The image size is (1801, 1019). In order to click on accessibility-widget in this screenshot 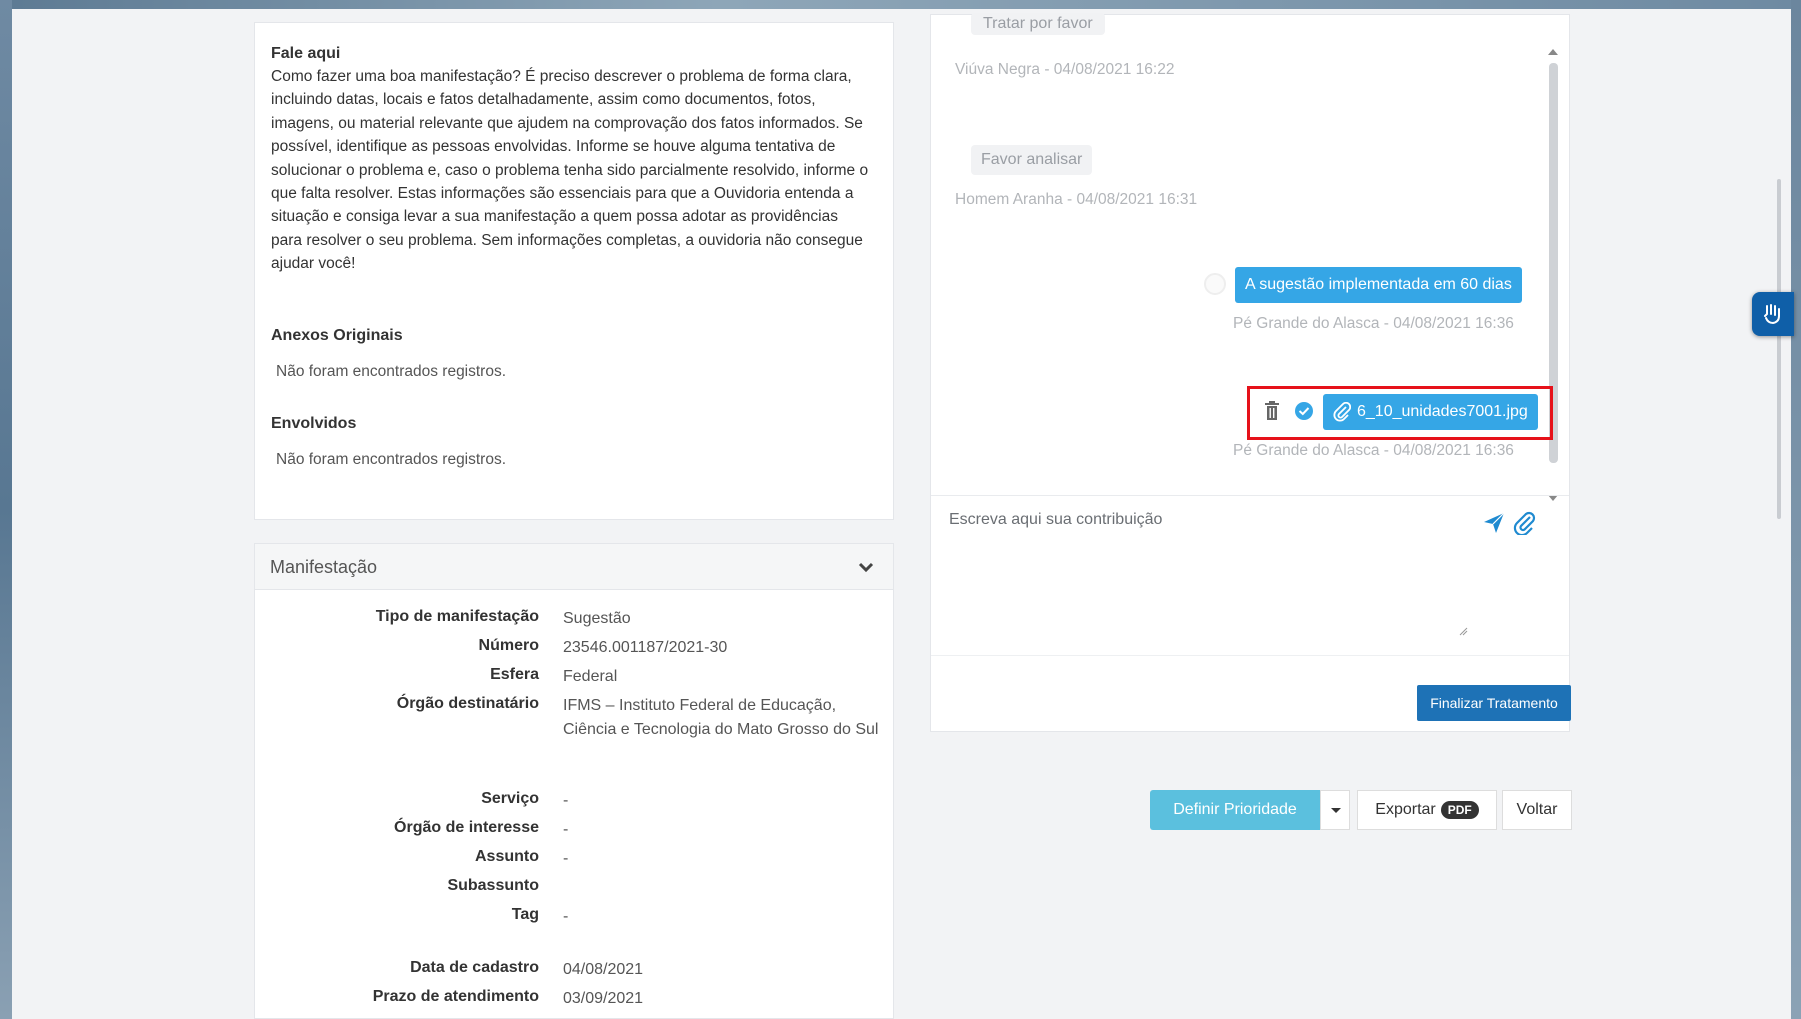, I will do `click(1773, 314)`.